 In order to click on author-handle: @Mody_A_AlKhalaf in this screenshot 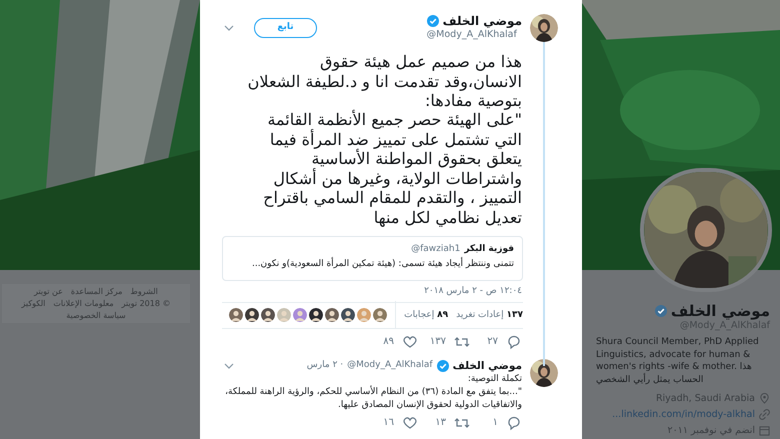, I will do `click(390, 365)`.